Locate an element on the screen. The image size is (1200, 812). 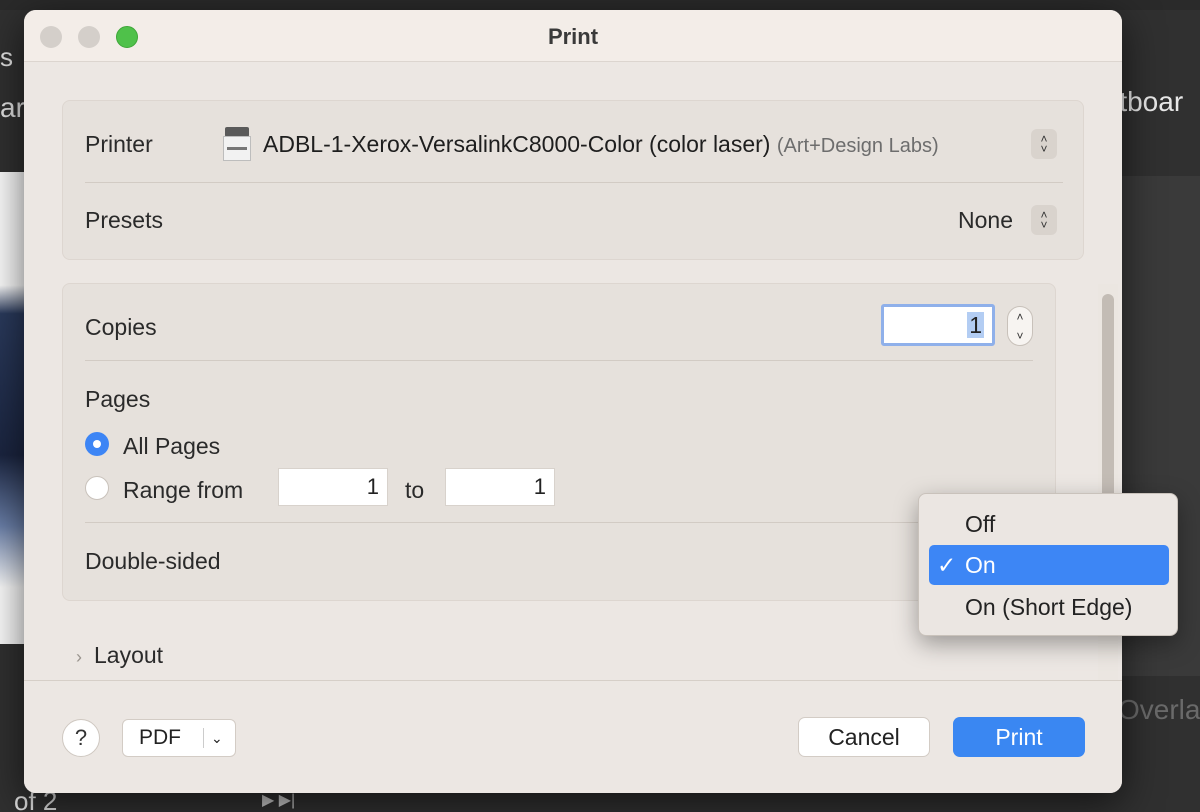
menu-item-label: On (Short Edge) is located at coordinates (1049, 607).